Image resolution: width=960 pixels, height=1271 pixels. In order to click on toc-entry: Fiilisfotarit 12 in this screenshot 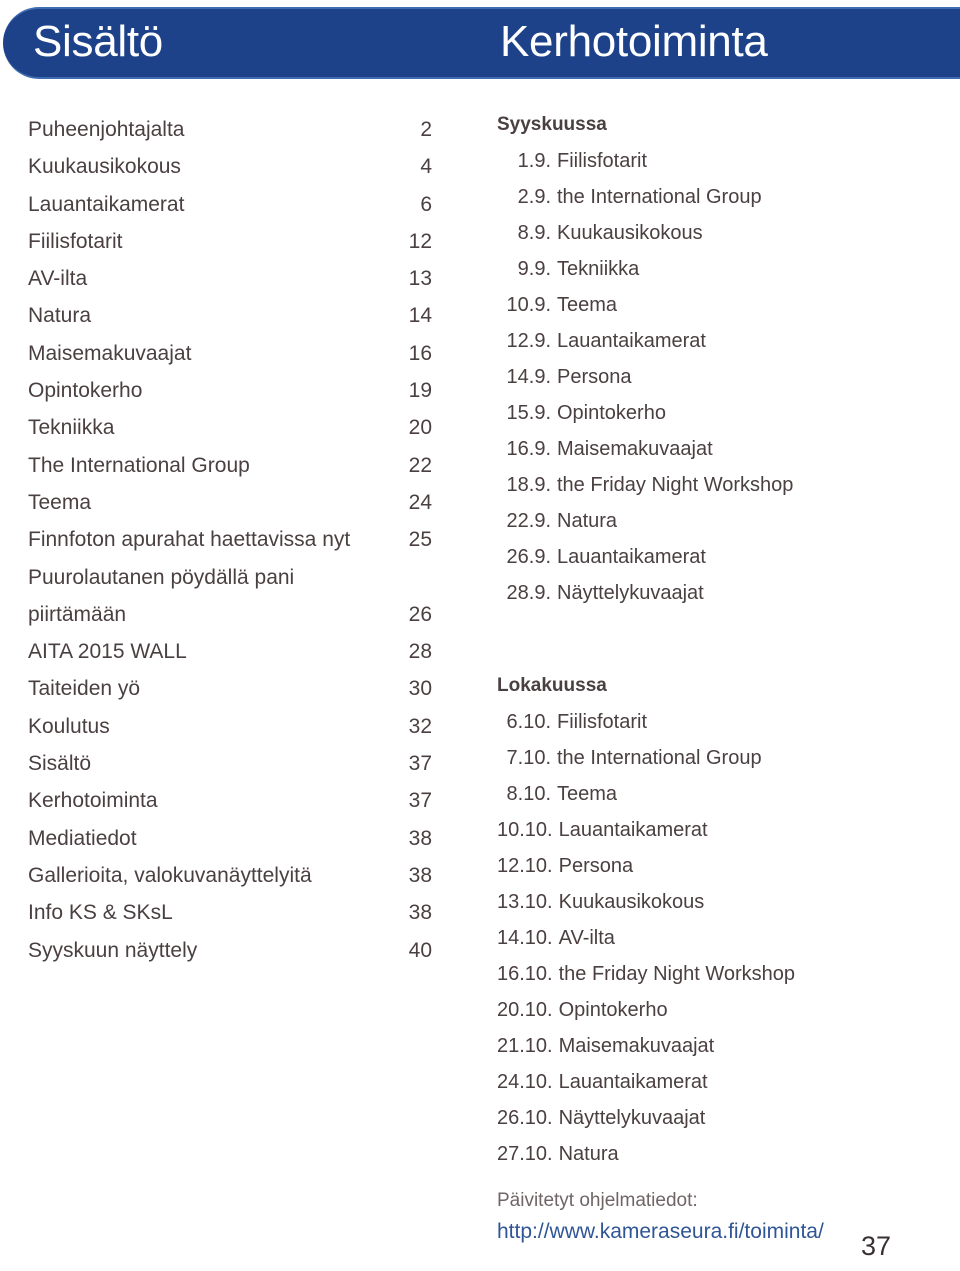, I will do `click(230, 241)`.